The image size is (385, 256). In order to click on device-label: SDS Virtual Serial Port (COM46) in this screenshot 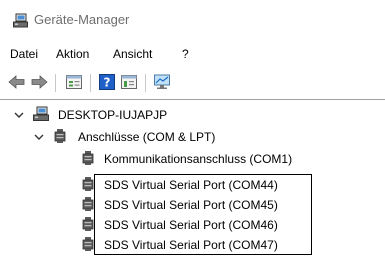, I will do `click(191, 225)`.